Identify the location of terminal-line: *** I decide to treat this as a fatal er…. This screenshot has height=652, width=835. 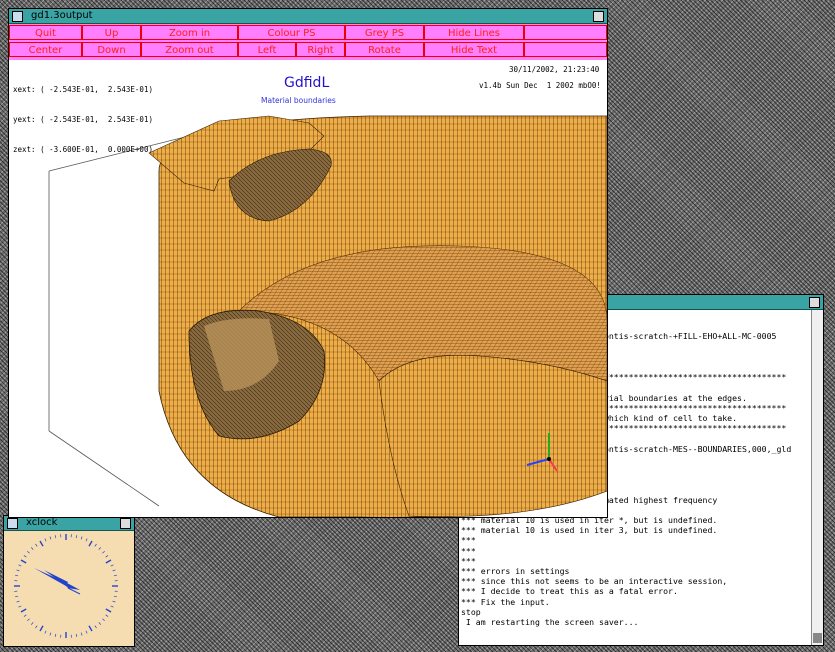
(569, 591).